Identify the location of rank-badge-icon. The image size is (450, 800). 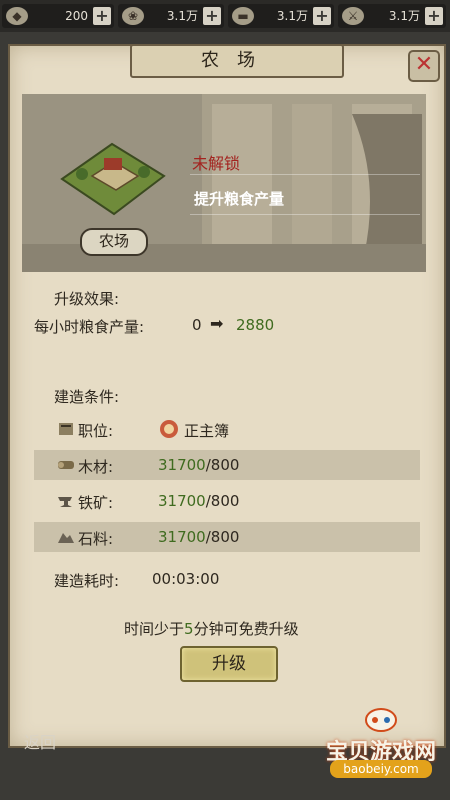
(169, 429).